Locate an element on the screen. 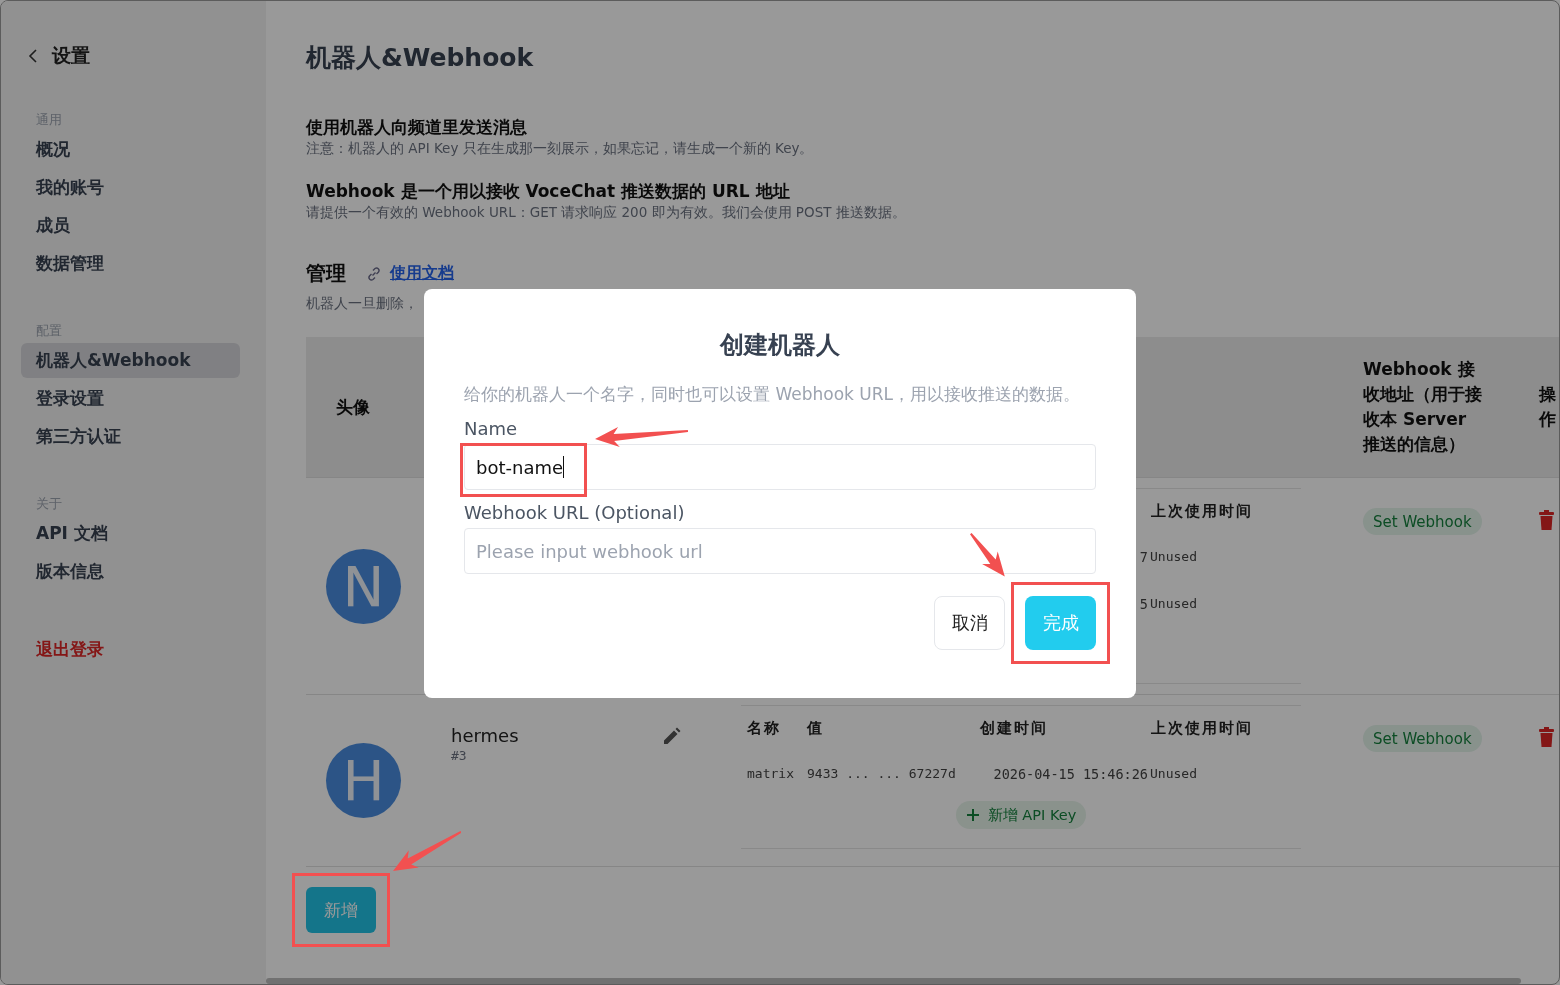 Image resolution: width=1560 pixels, height=985 pixels. column-header: 头像 is located at coordinates (353, 407).